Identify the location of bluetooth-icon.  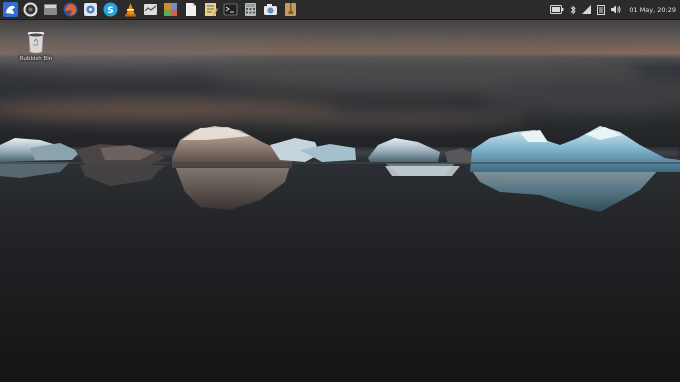
(573, 9).